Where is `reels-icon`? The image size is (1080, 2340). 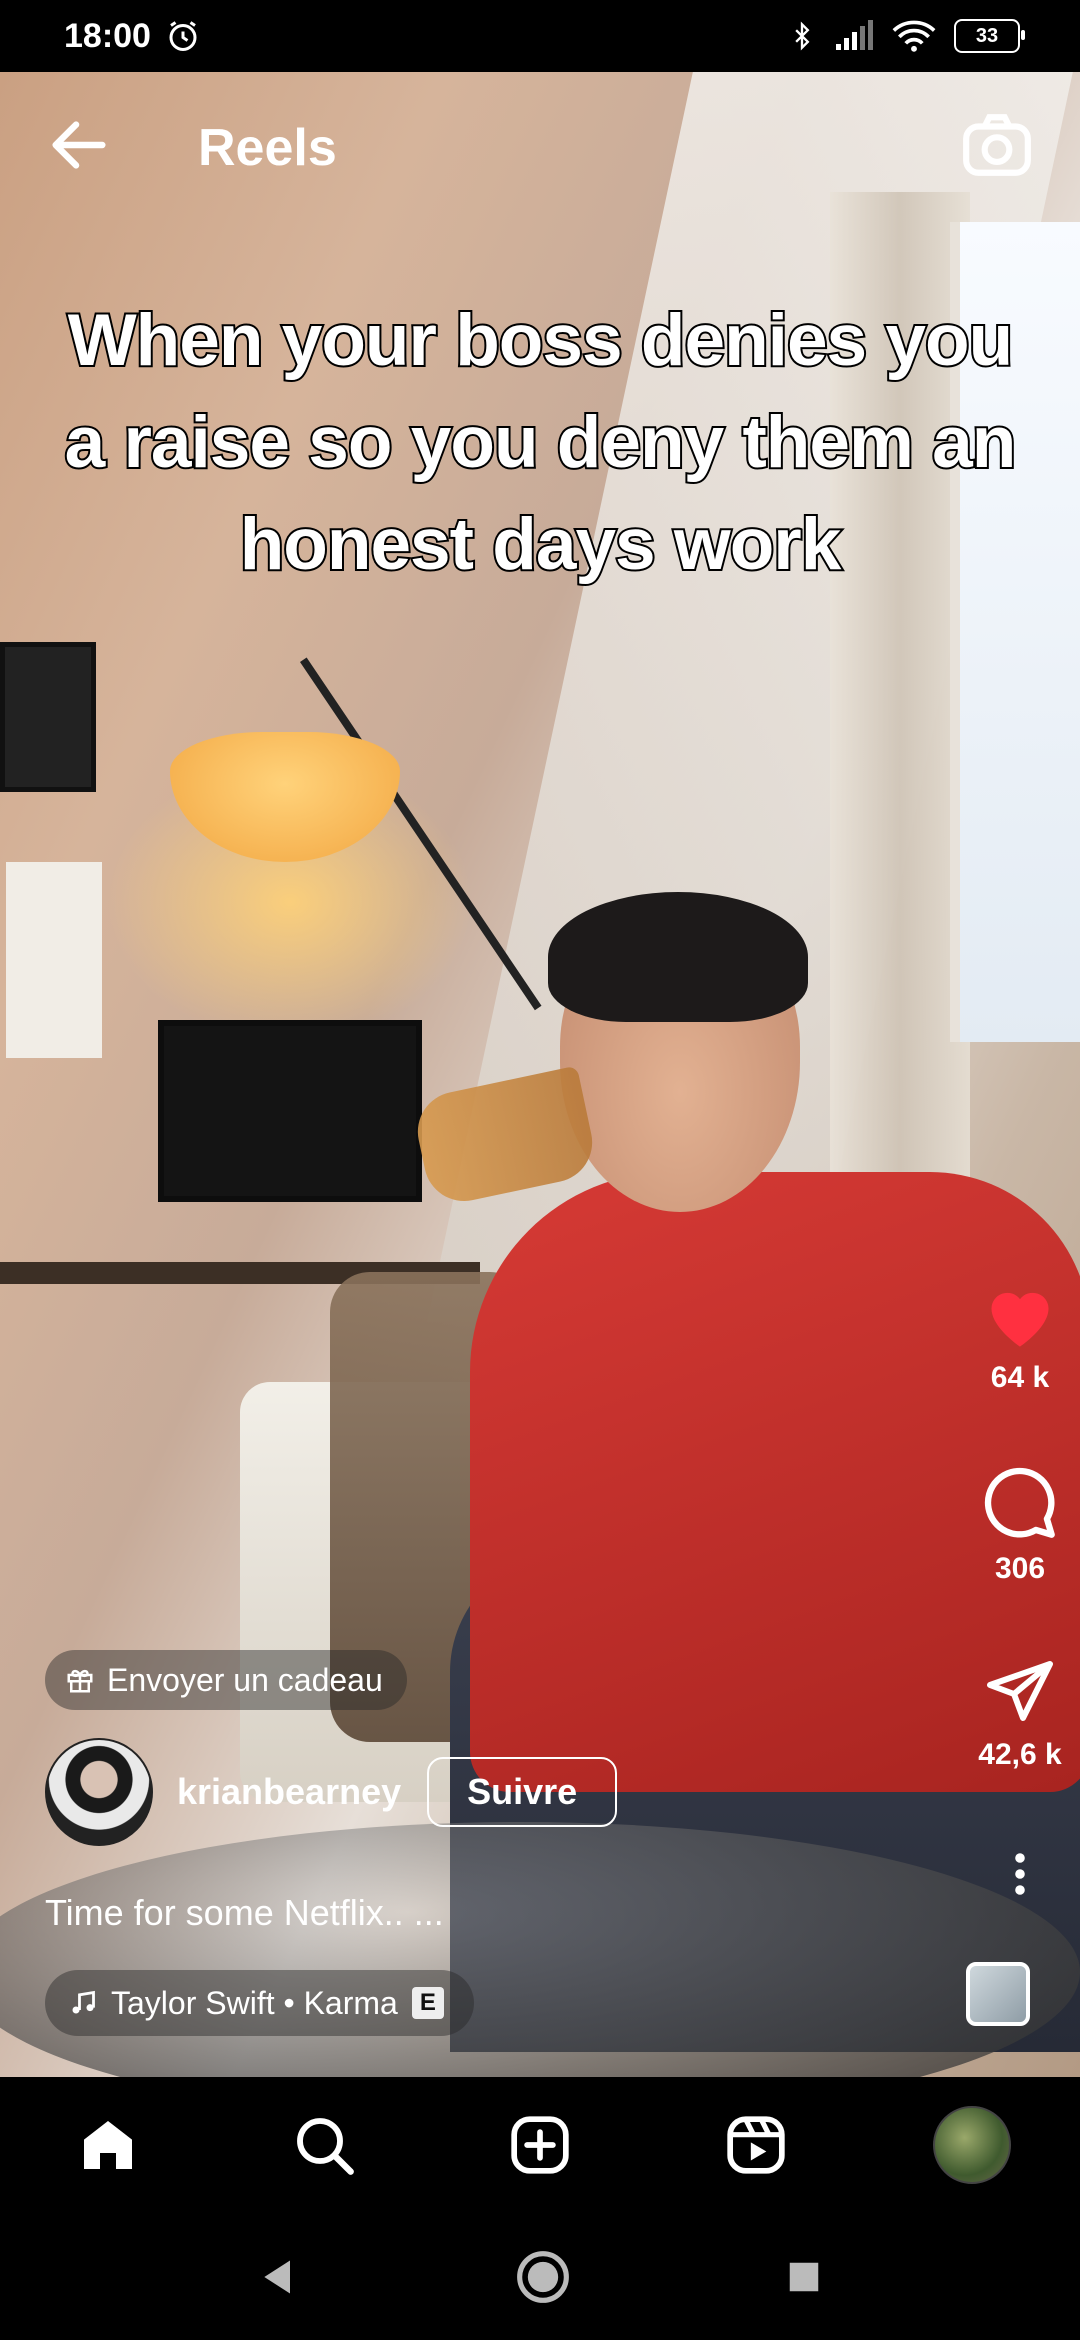 reels-icon is located at coordinates (756, 2145).